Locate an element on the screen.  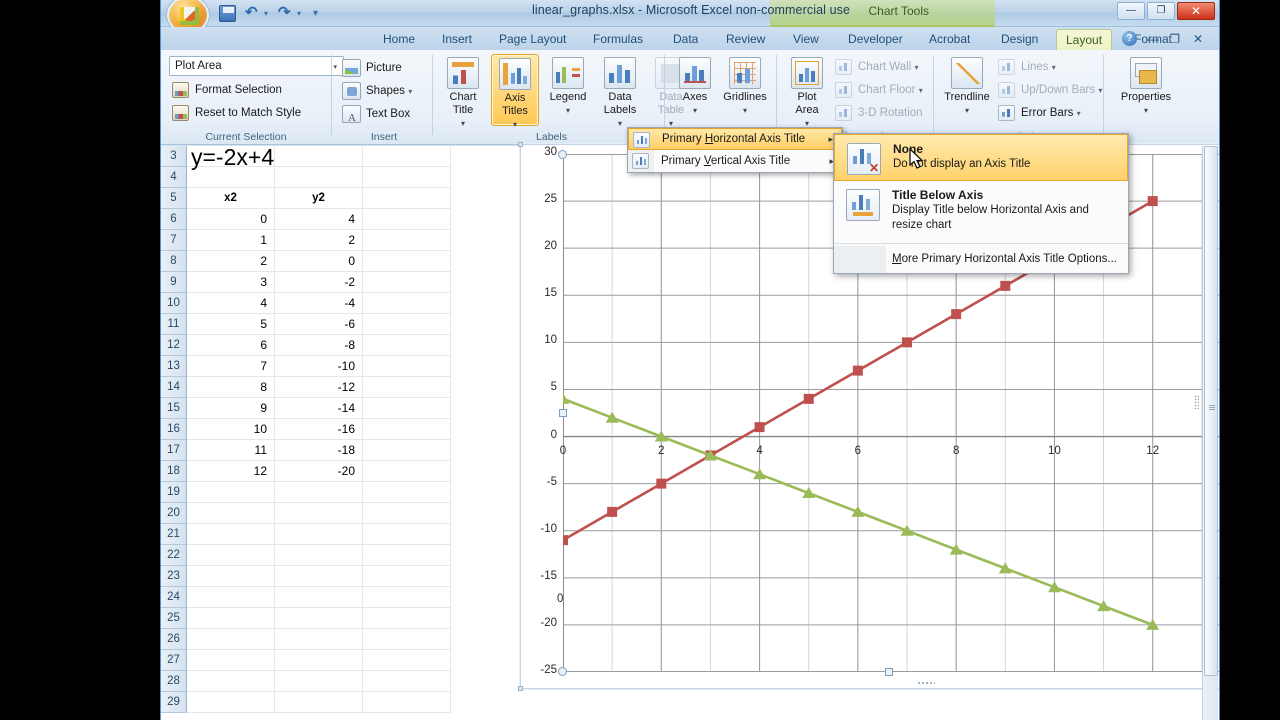
vertical-scrollbar is located at coordinates (1210, 433).